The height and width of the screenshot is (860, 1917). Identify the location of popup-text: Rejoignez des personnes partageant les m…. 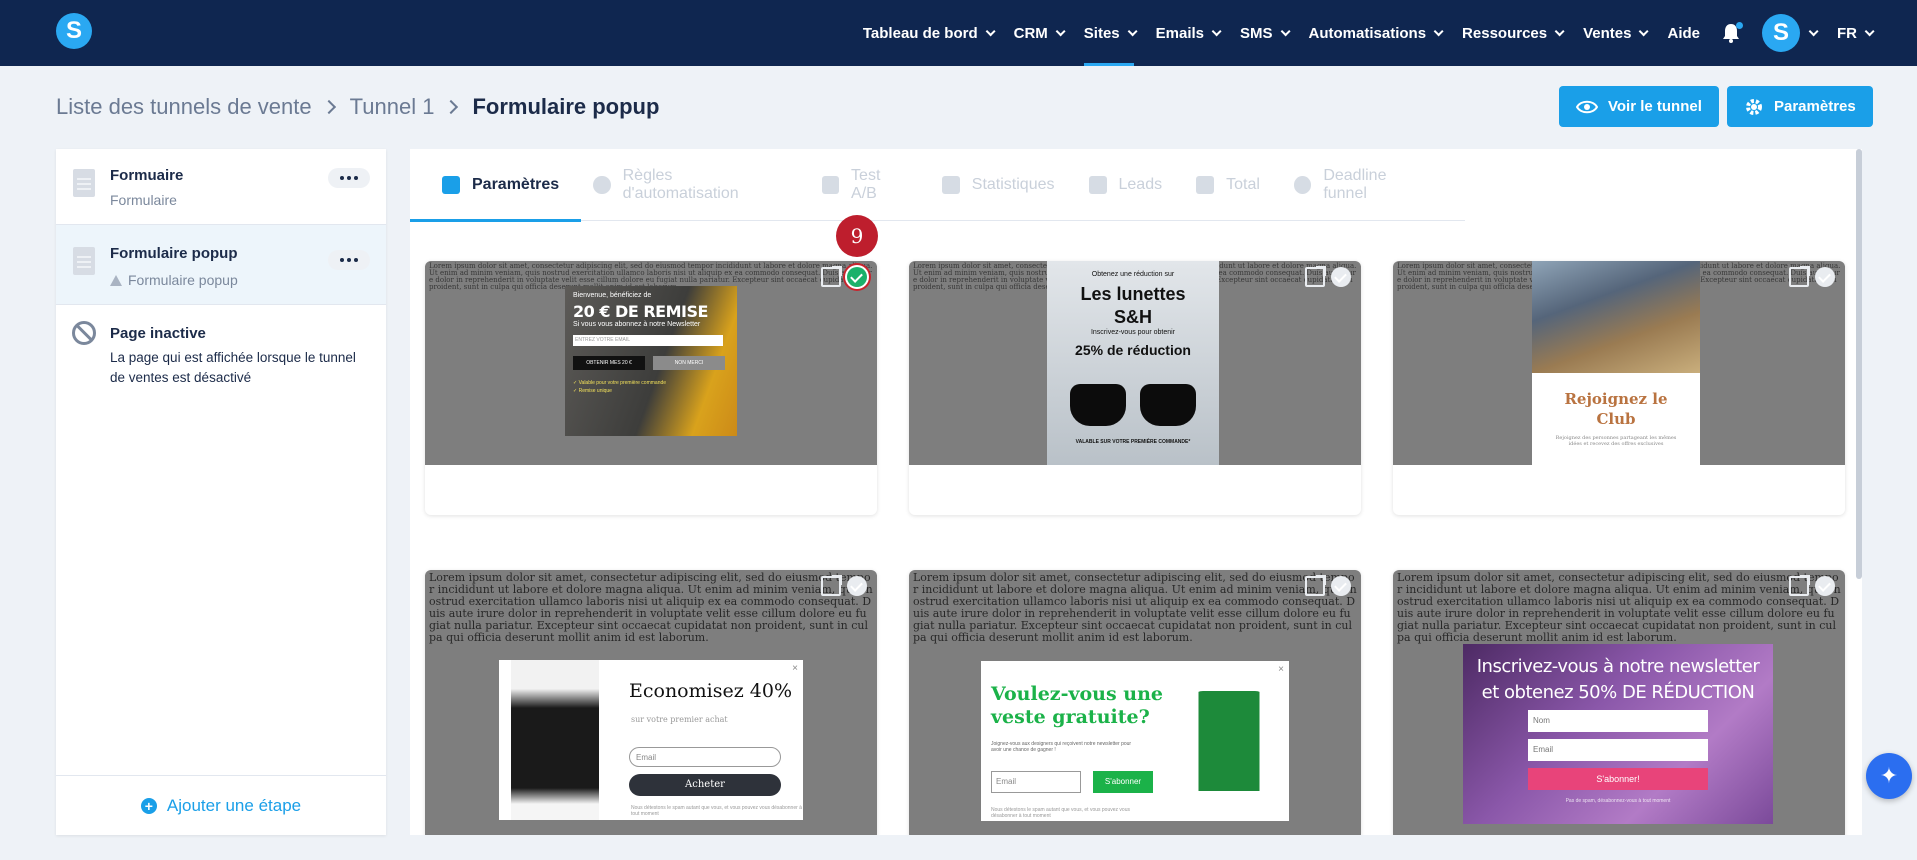
(1616, 441).